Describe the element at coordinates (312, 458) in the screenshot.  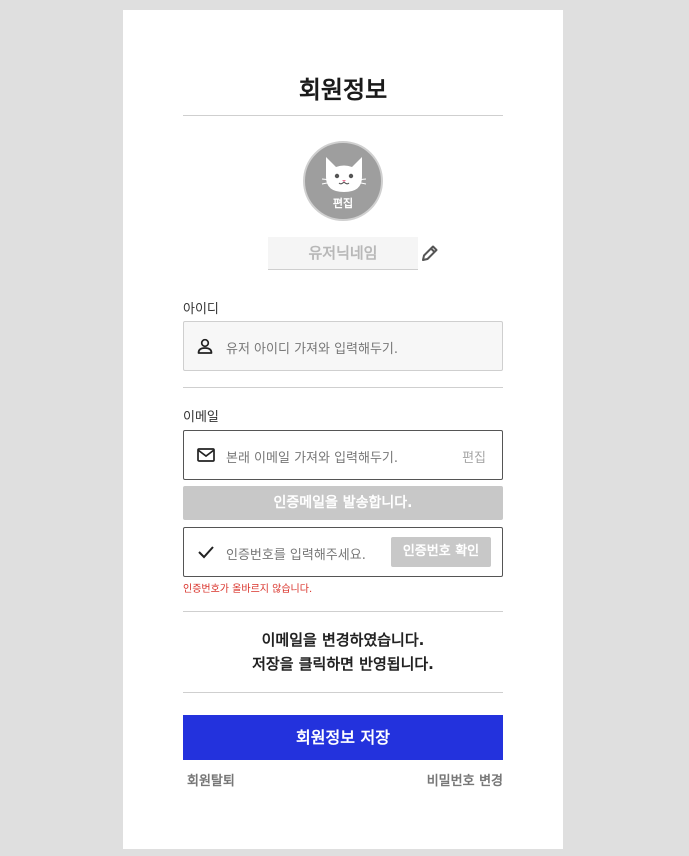
I see `email-value: 본래 이메일 가져와 입력해두기.` at that location.